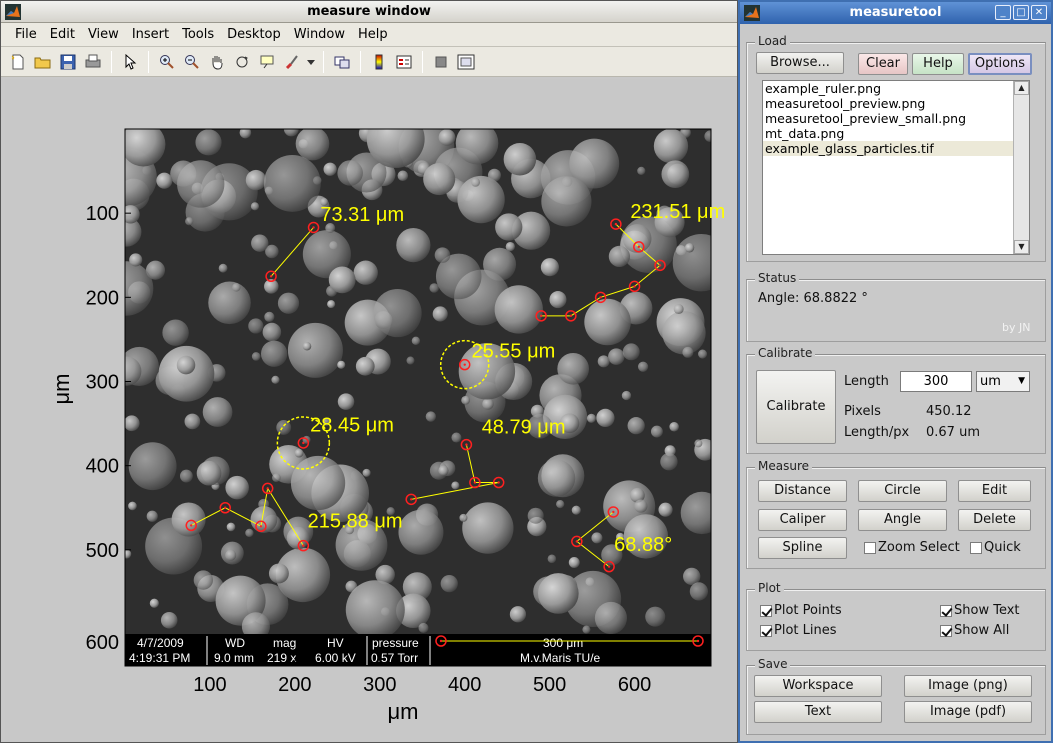 This screenshot has width=1053, height=743. What do you see at coordinates (802, 491) in the screenshot?
I see `distance-button: Distance` at bounding box center [802, 491].